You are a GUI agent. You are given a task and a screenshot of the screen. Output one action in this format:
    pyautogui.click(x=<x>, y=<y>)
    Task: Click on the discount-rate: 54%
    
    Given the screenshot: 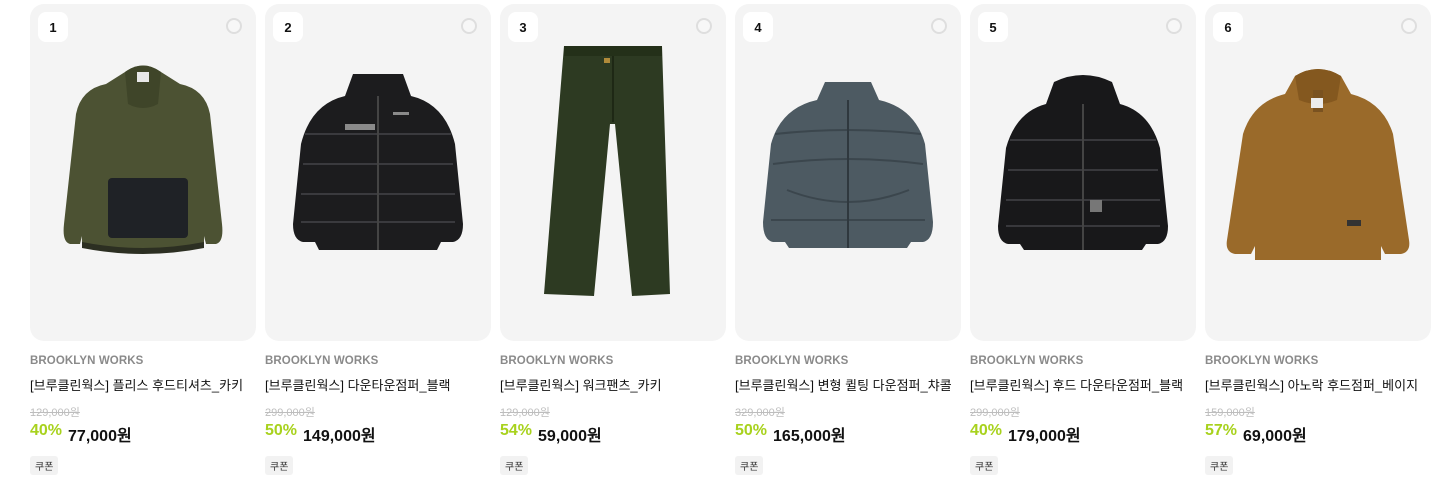 What is the action you would take?
    pyautogui.click(x=516, y=430)
    